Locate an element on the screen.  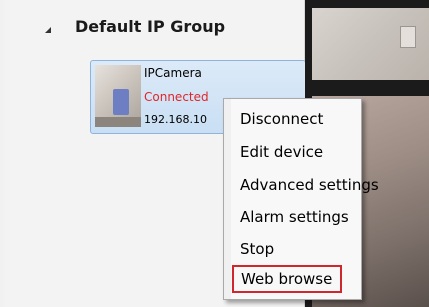
menu-item-alarm-settings: Alarm settings is located at coordinates (294, 217).